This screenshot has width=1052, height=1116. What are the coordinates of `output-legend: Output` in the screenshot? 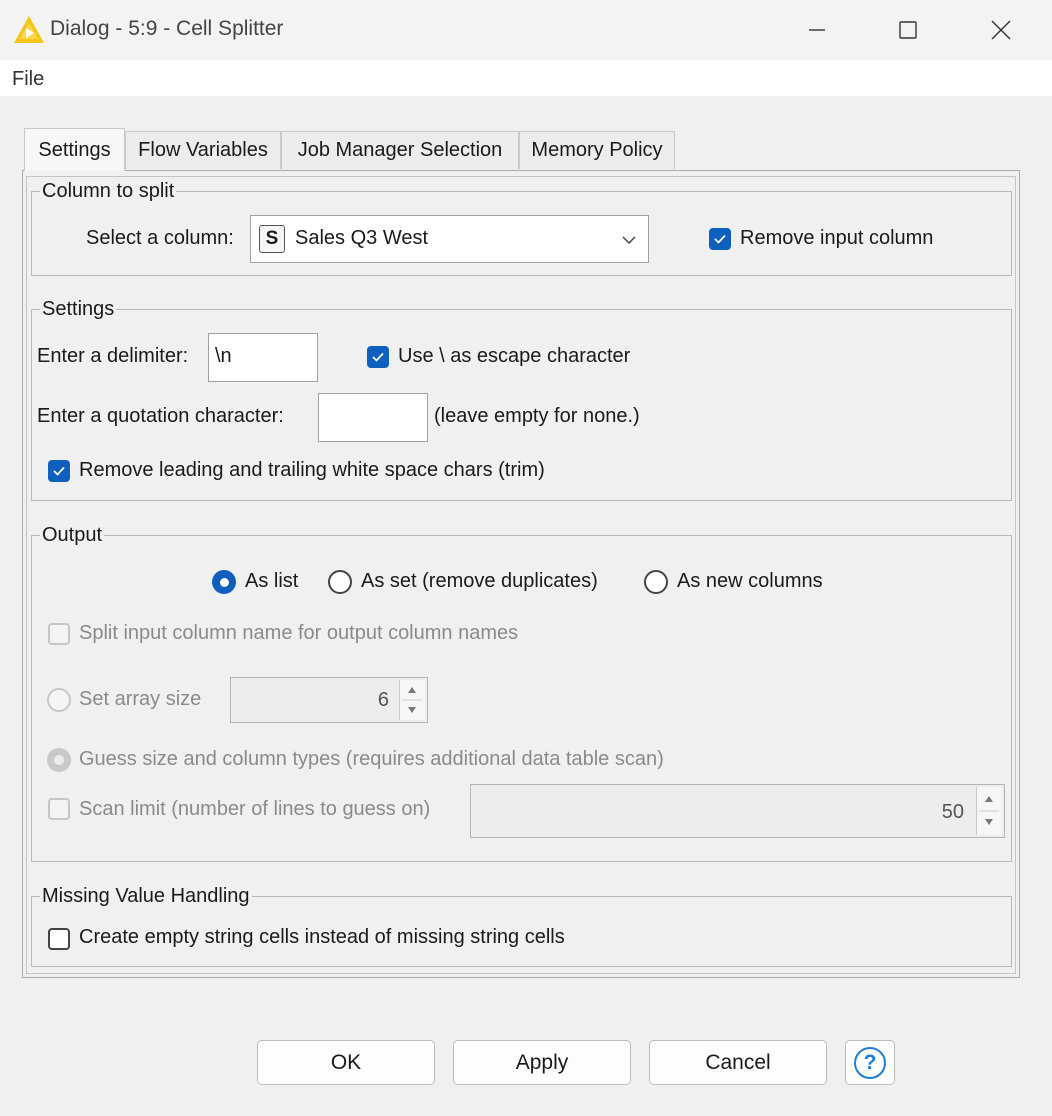 It's located at (72, 535).